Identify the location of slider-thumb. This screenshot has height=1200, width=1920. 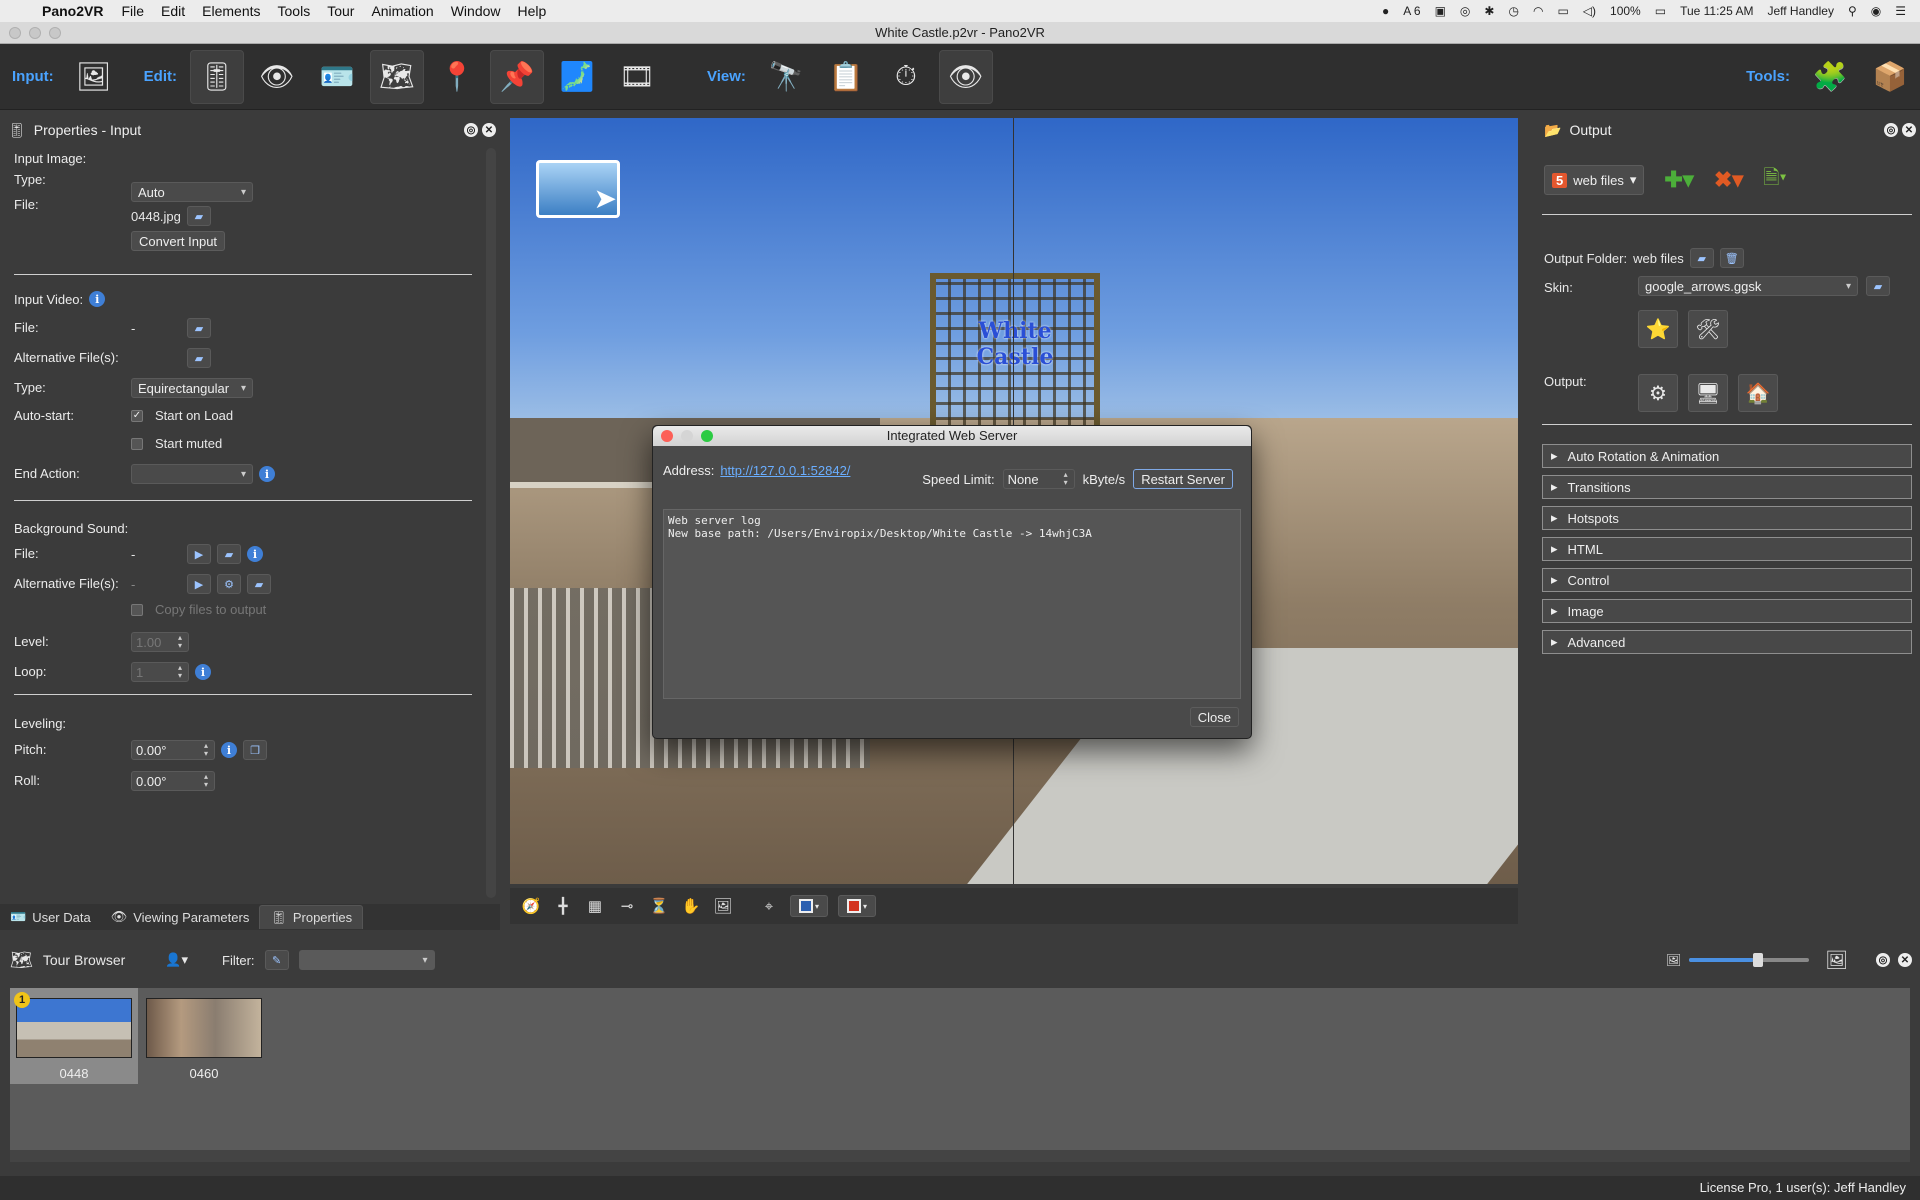
(1757, 960).